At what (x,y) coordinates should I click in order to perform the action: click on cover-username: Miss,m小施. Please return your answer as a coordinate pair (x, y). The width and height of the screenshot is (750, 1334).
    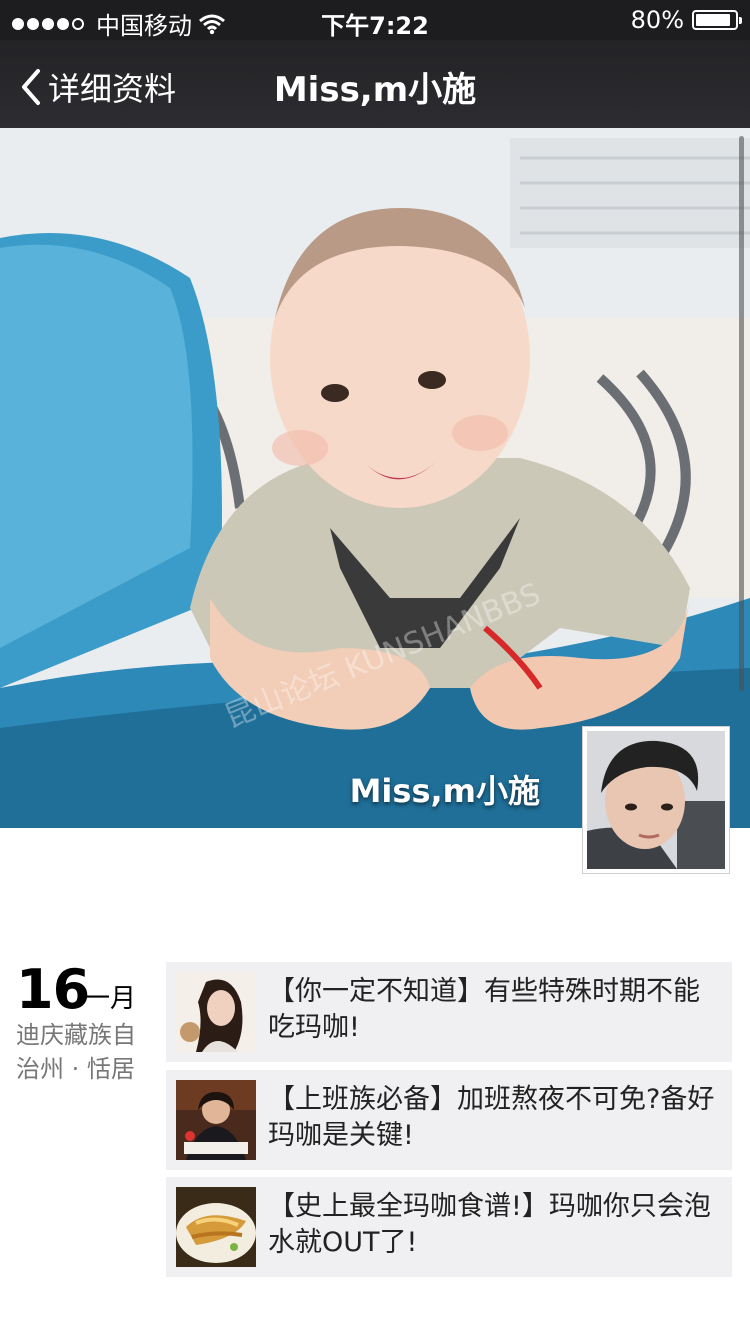
    Looking at the image, I should click on (444, 791).